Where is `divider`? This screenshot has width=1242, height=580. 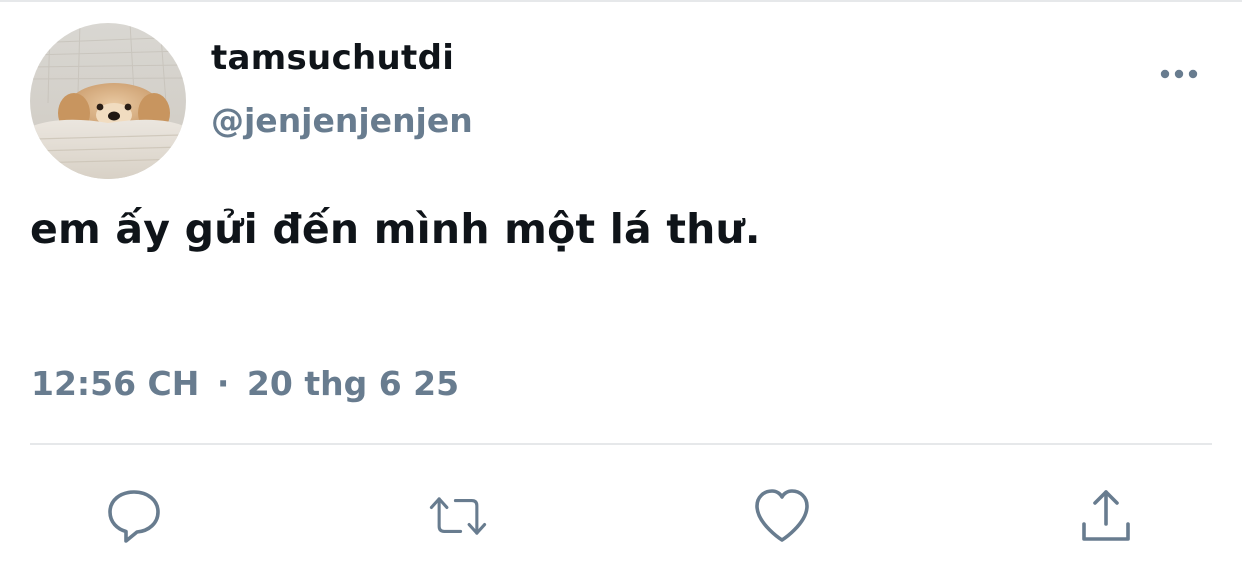
divider is located at coordinates (621, 444).